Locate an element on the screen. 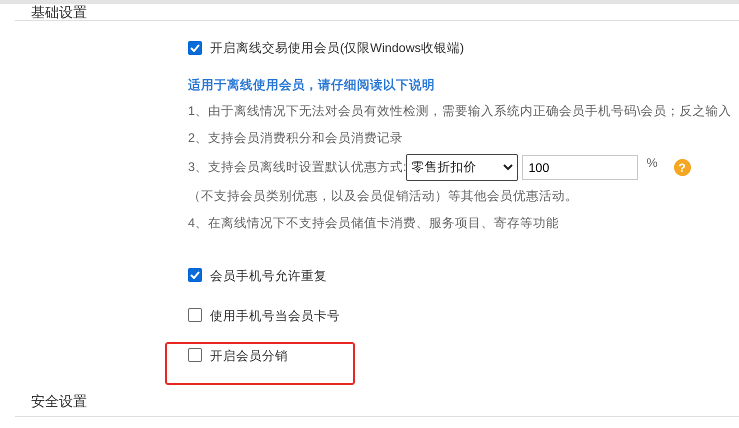 The height and width of the screenshot is (428, 739). instruction-text: 4、在离线情况下不支持会员储值卡消费、服务项目、寄存等功能 is located at coordinates (373, 223).